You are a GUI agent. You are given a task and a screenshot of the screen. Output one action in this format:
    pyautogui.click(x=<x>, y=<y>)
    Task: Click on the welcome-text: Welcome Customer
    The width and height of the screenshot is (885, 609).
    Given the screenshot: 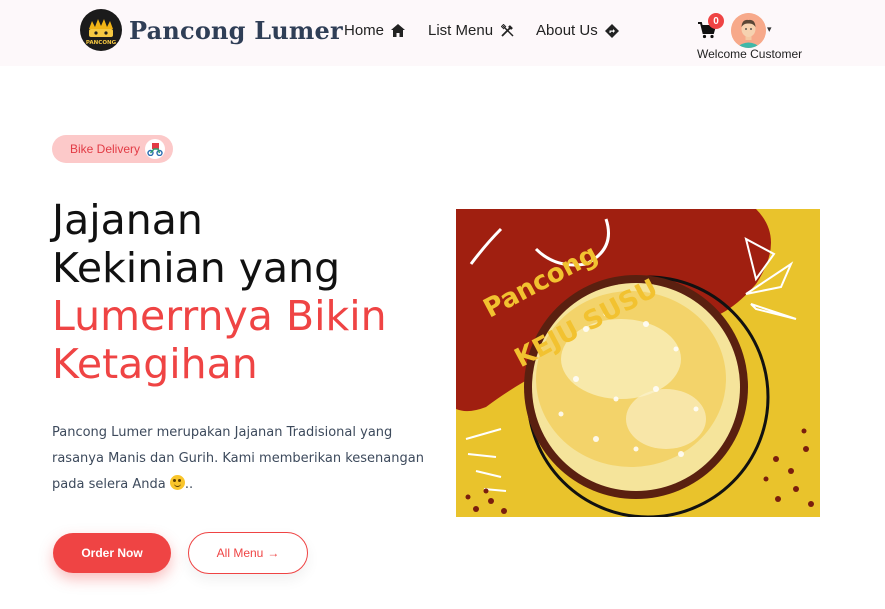 What is the action you would take?
    pyautogui.click(x=750, y=54)
    